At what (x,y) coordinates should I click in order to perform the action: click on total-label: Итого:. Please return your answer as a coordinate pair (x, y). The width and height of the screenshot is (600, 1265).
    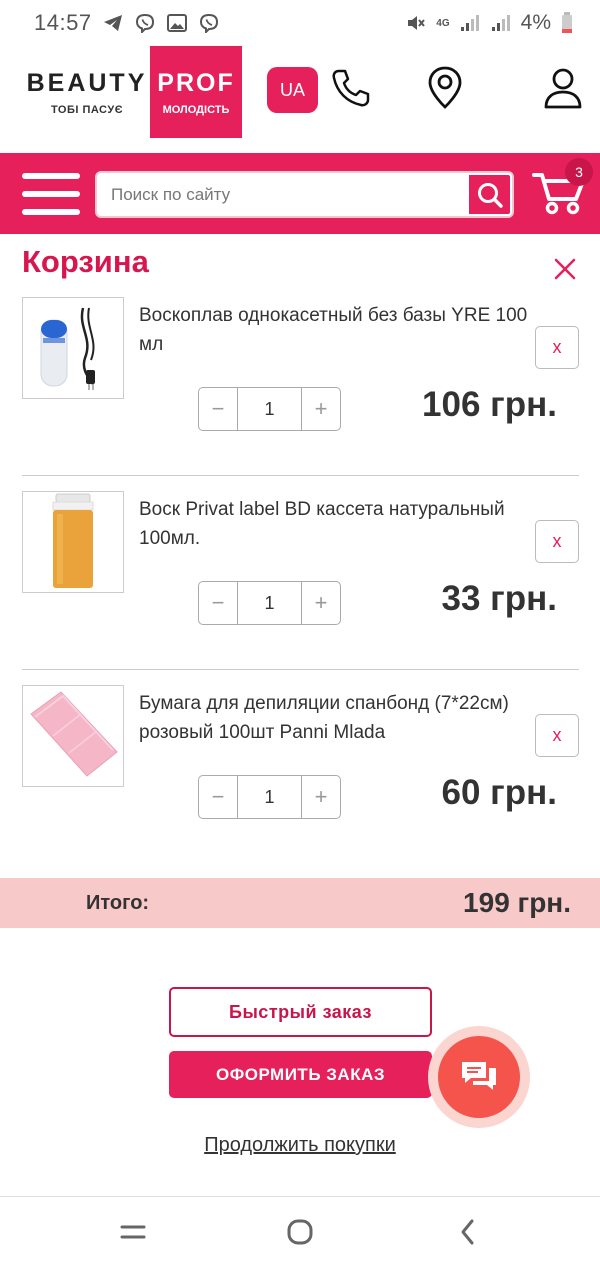
    Looking at the image, I should click on (118, 903).